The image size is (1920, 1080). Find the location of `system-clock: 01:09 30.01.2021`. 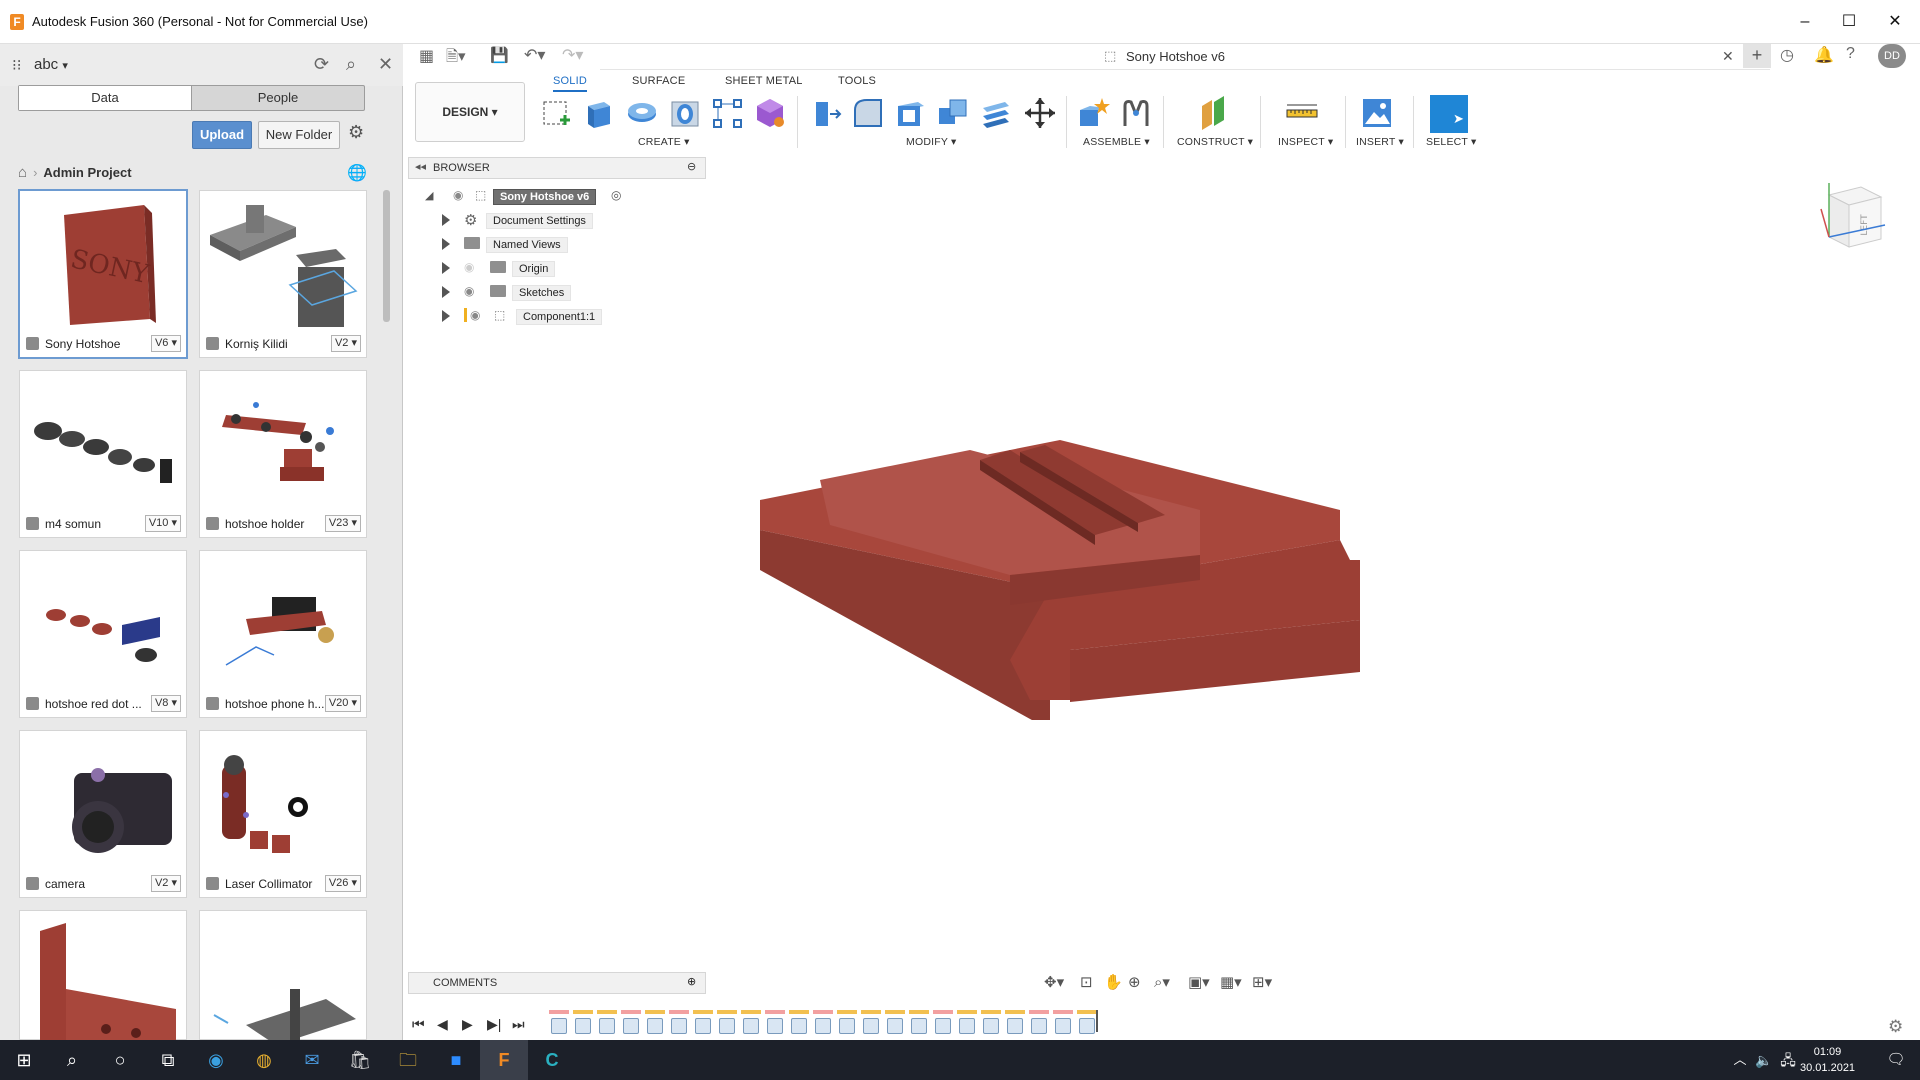

system-clock: 01:09 30.01.2021 is located at coordinates (1827, 1060).